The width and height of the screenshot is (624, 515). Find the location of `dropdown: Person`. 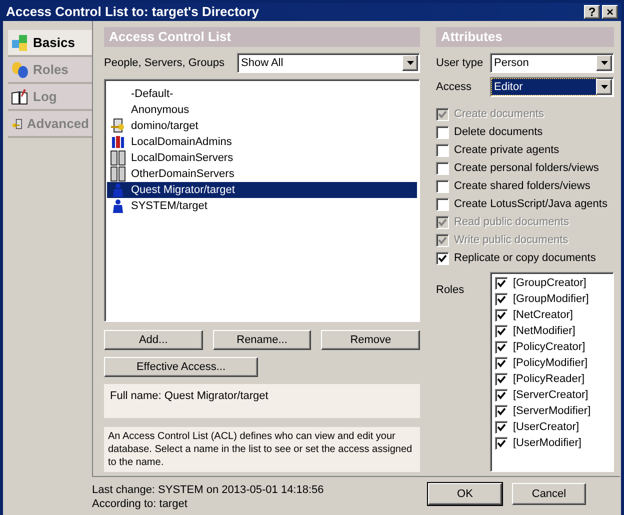

dropdown: Person is located at coordinates (552, 63).